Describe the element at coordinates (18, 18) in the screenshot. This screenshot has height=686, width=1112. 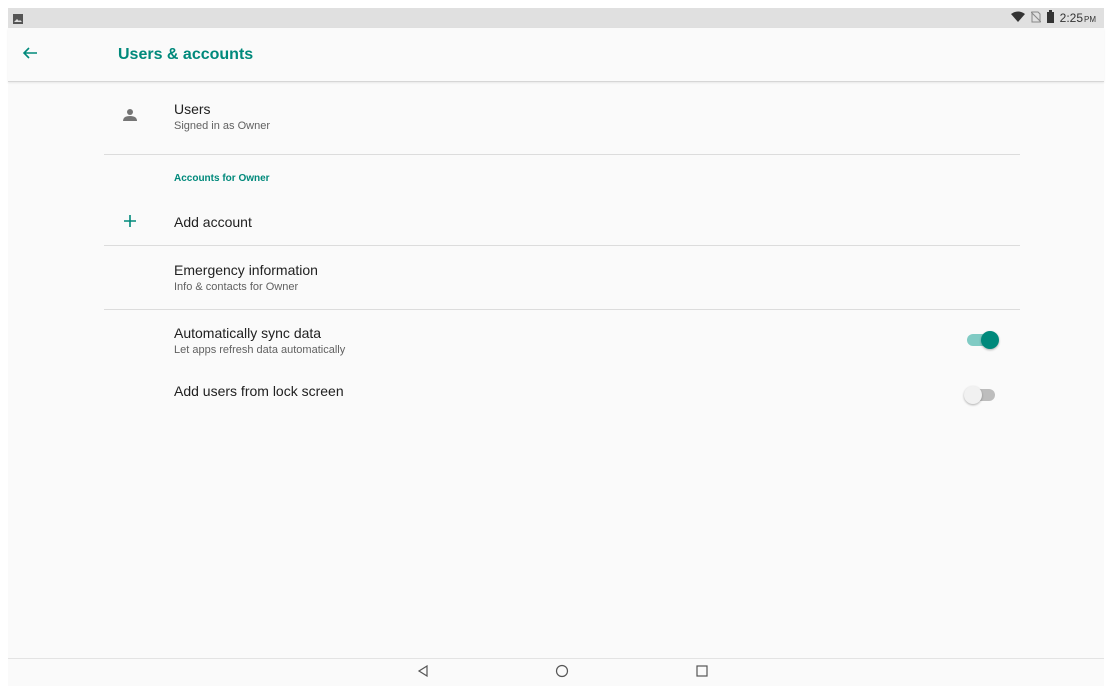
I see `image-icon` at that location.